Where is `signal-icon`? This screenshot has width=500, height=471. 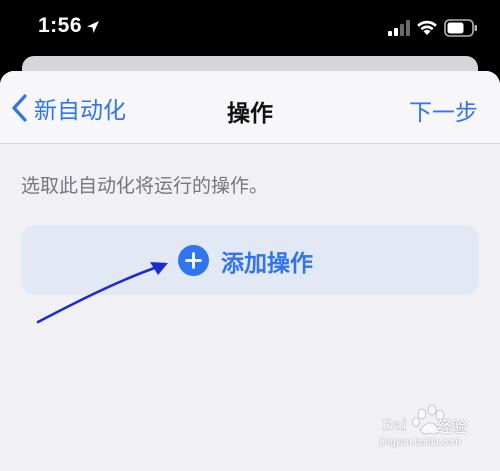 signal-icon is located at coordinates (399, 28).